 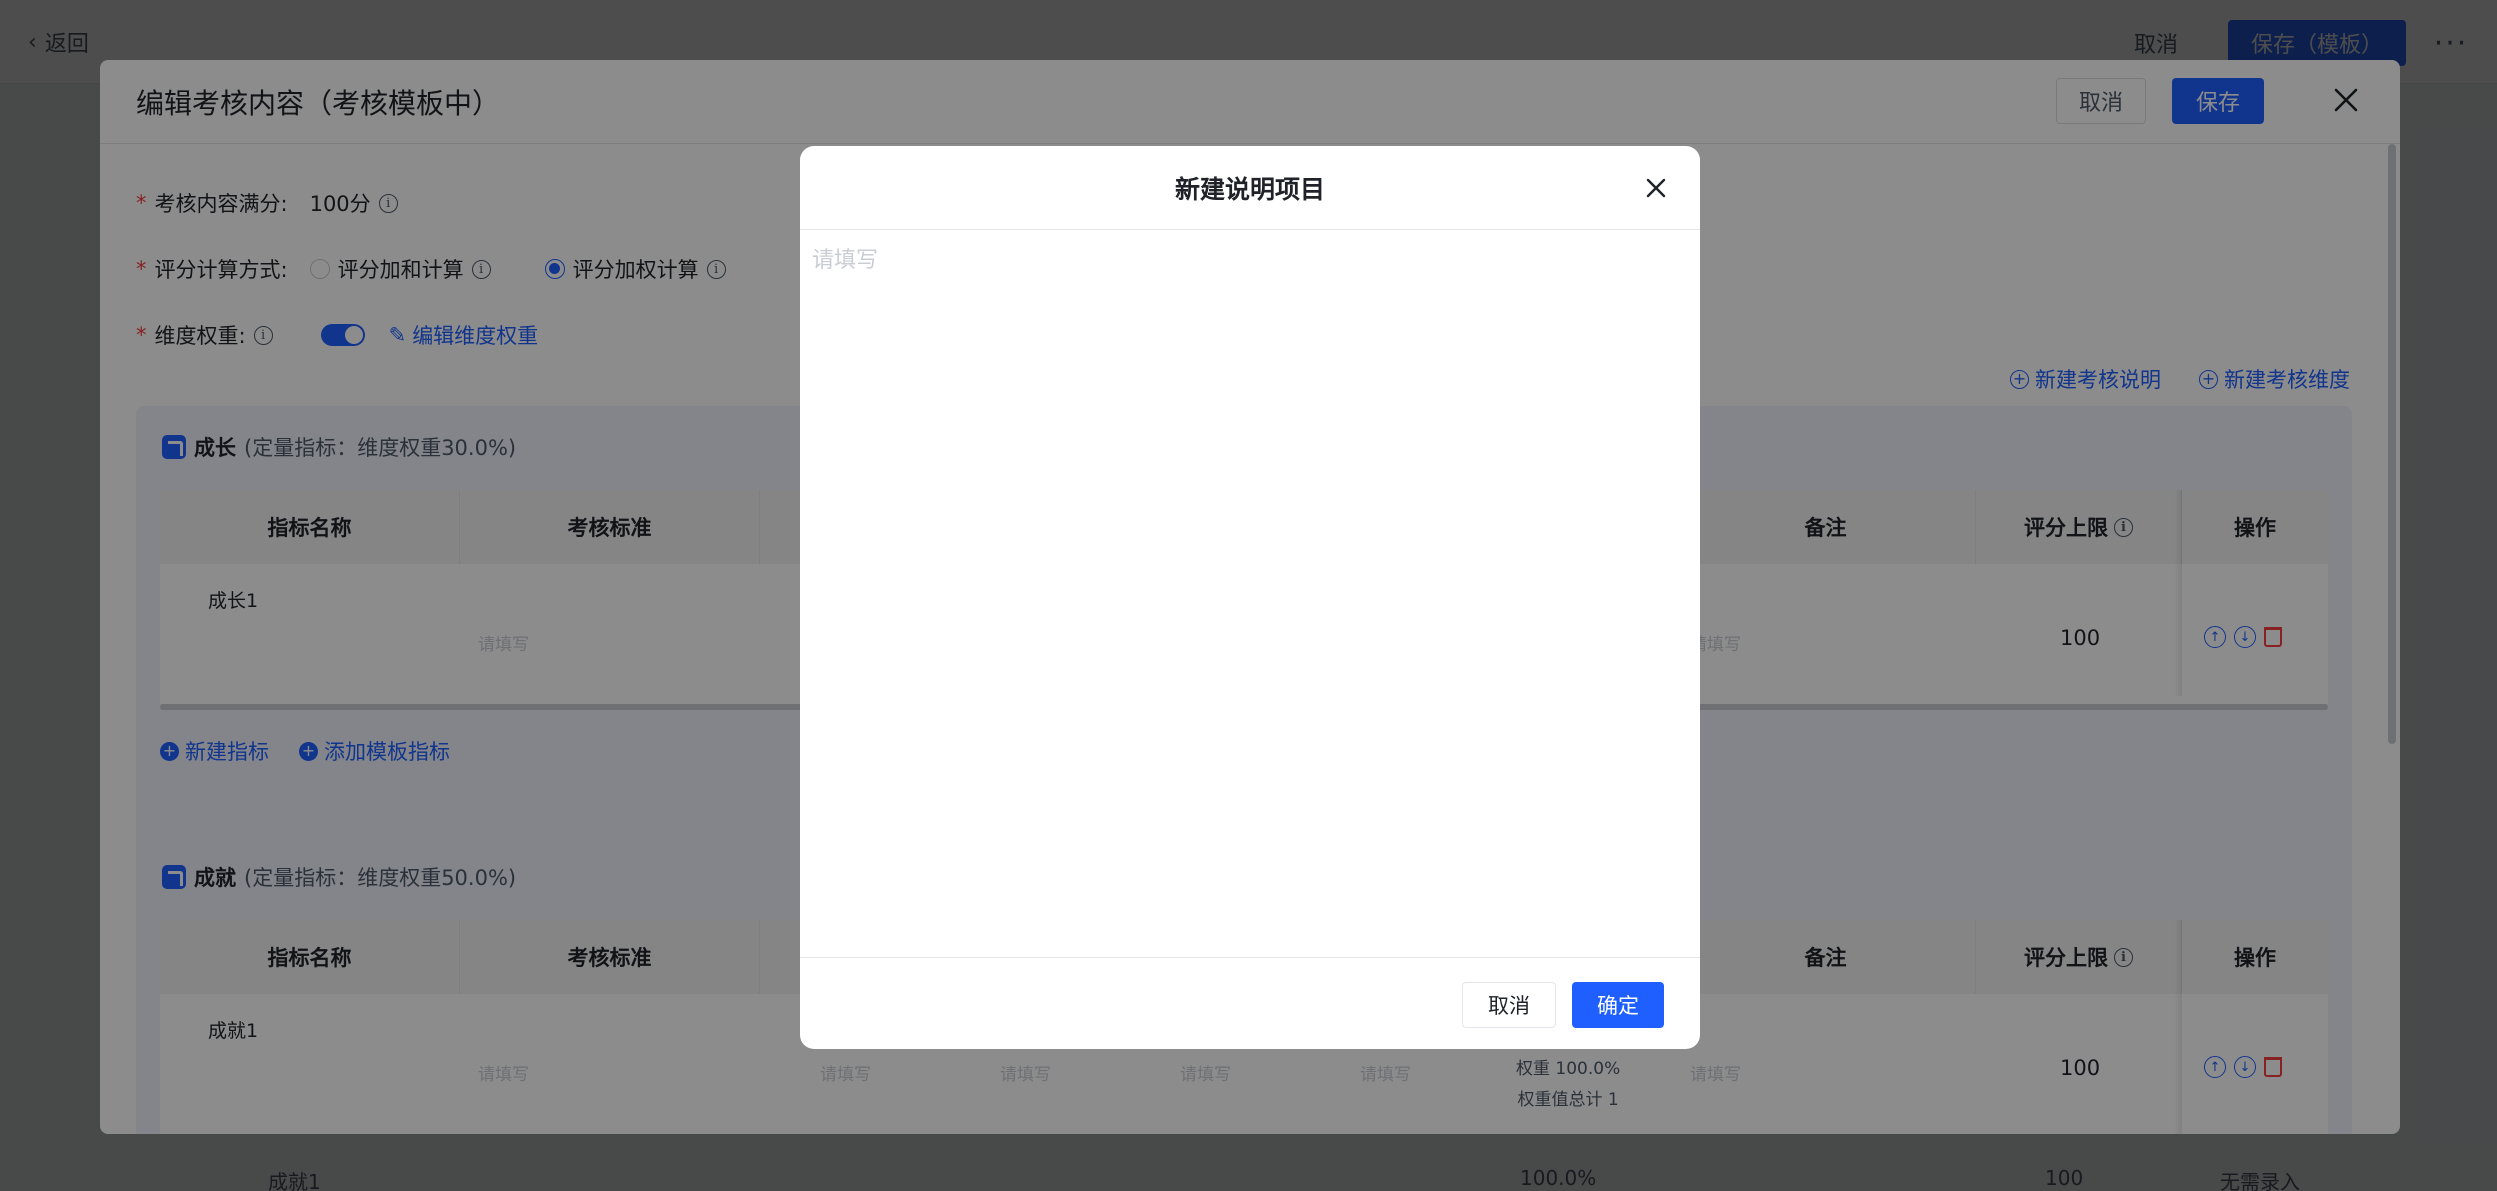 I want to click on dialog-confirm-button: 确定, so click(x=1618, y=1005).